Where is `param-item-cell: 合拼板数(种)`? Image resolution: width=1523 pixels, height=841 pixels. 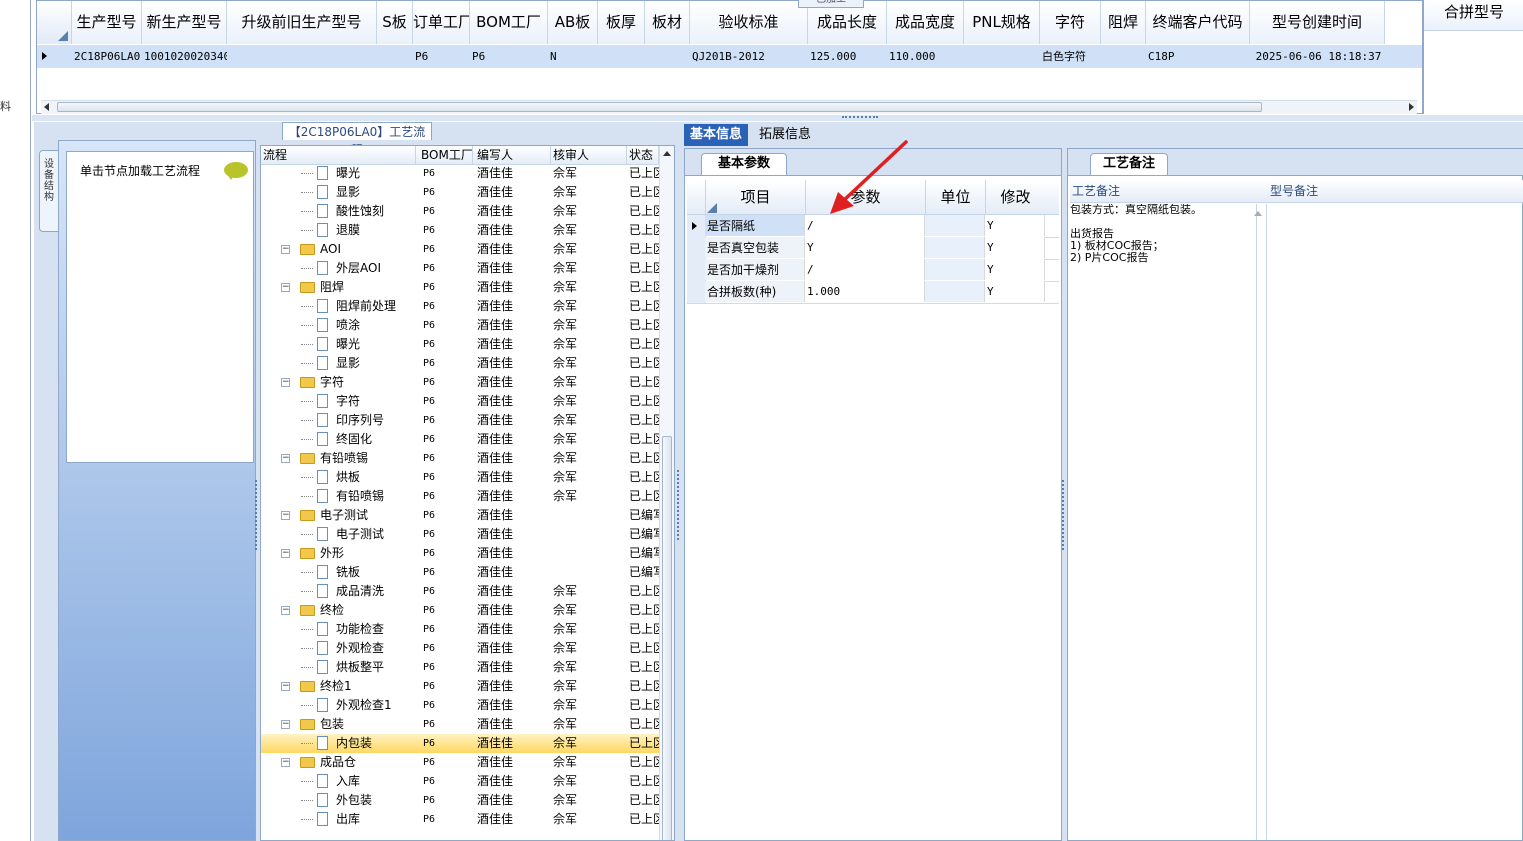 param-item-cell: 合拼板数(种) is located at coordinates (755, 291).